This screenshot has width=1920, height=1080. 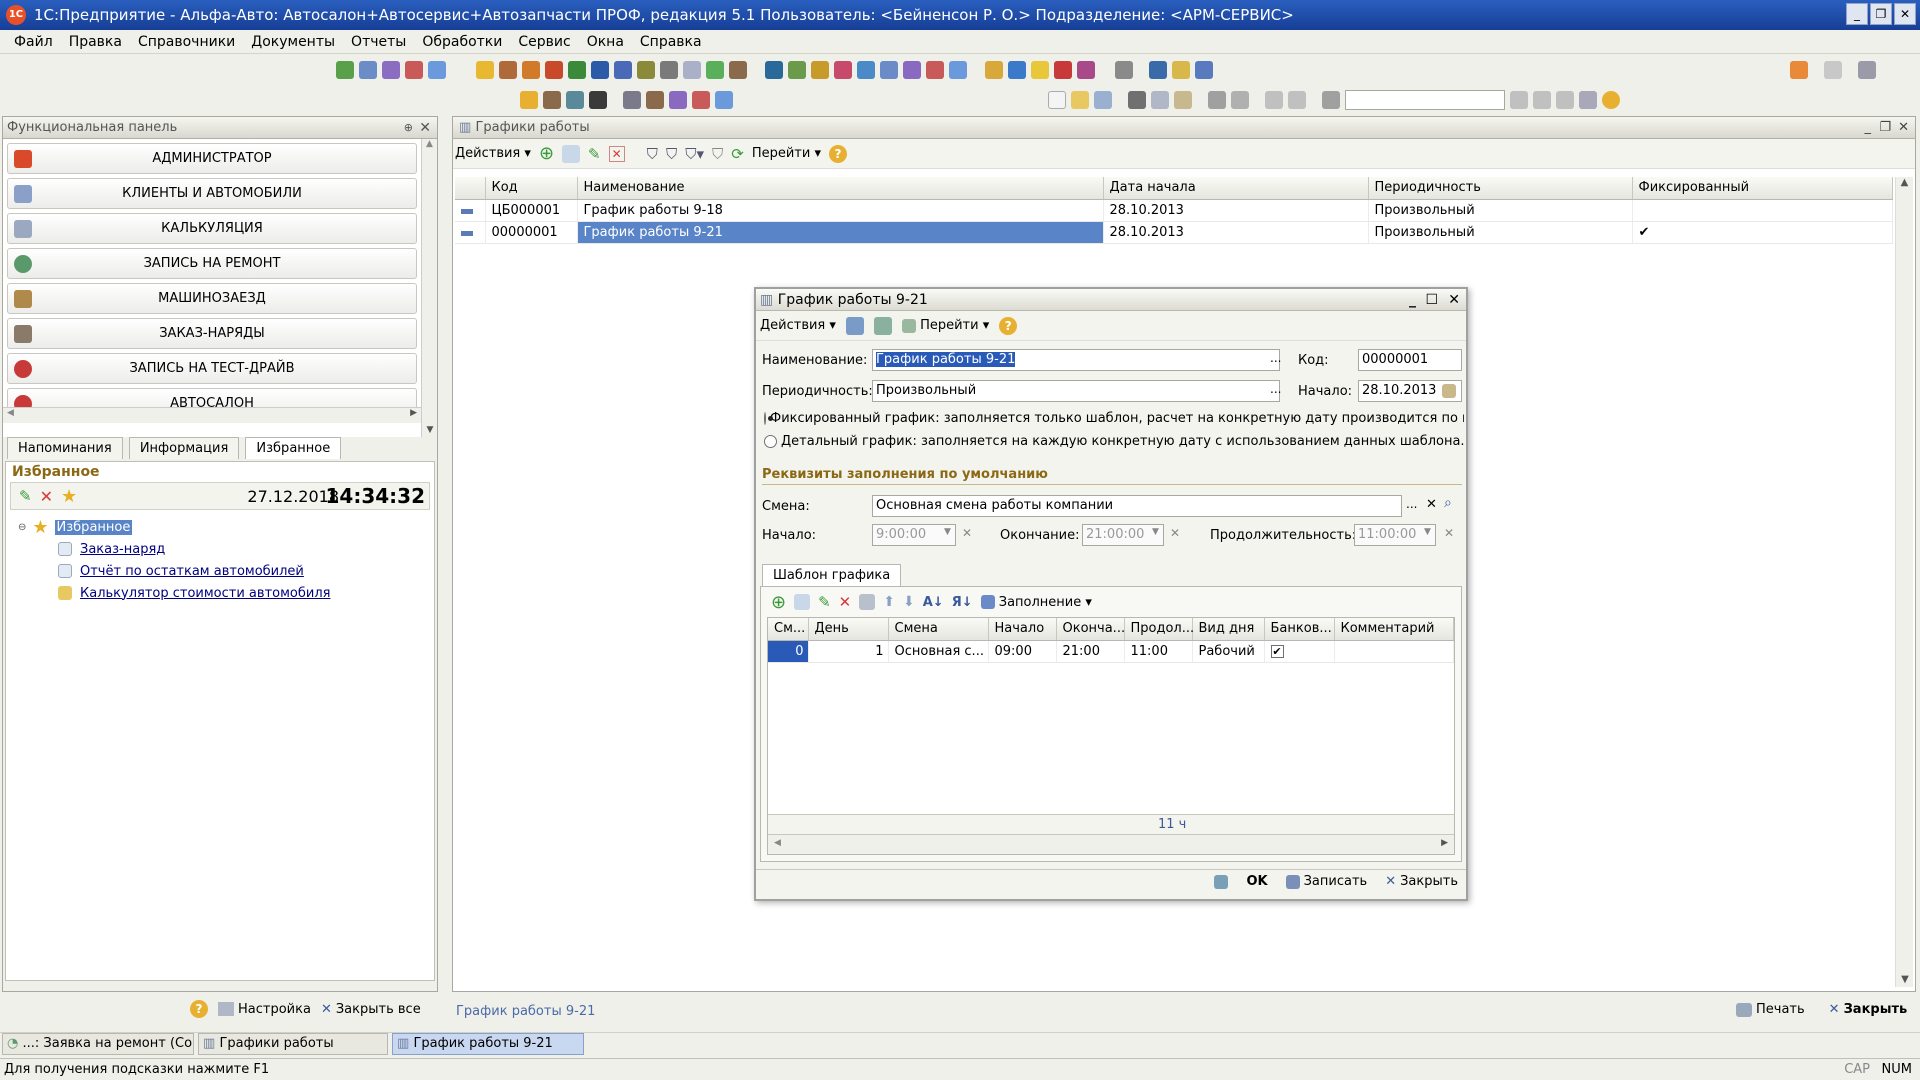 I want to click on tab-information: Информация, so click(x=184, y=448).